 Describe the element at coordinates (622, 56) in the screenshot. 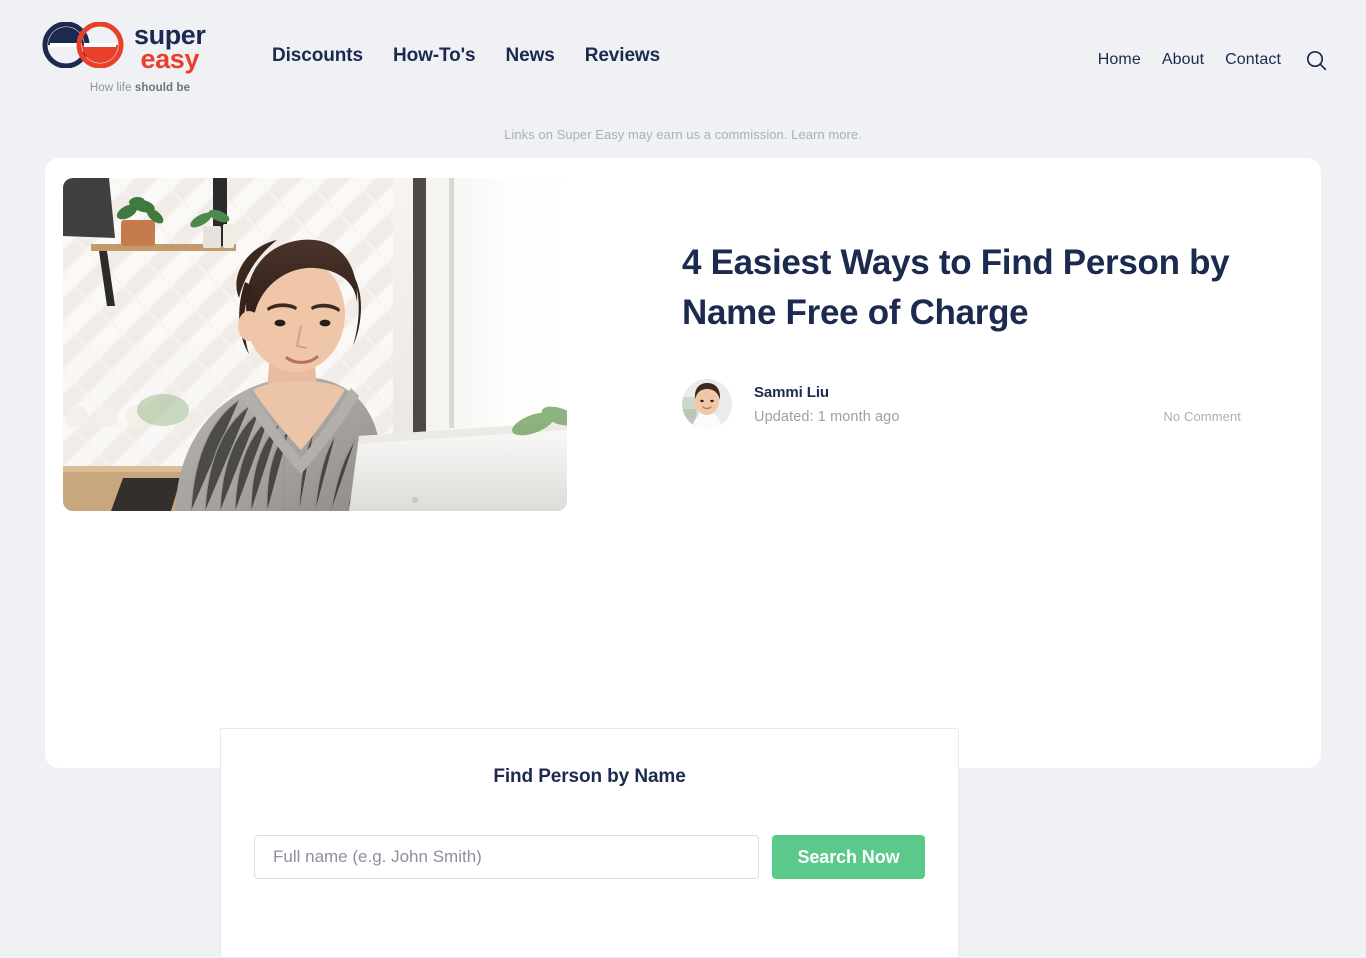

I see `nav-item-reviews: Reviews` at that location.